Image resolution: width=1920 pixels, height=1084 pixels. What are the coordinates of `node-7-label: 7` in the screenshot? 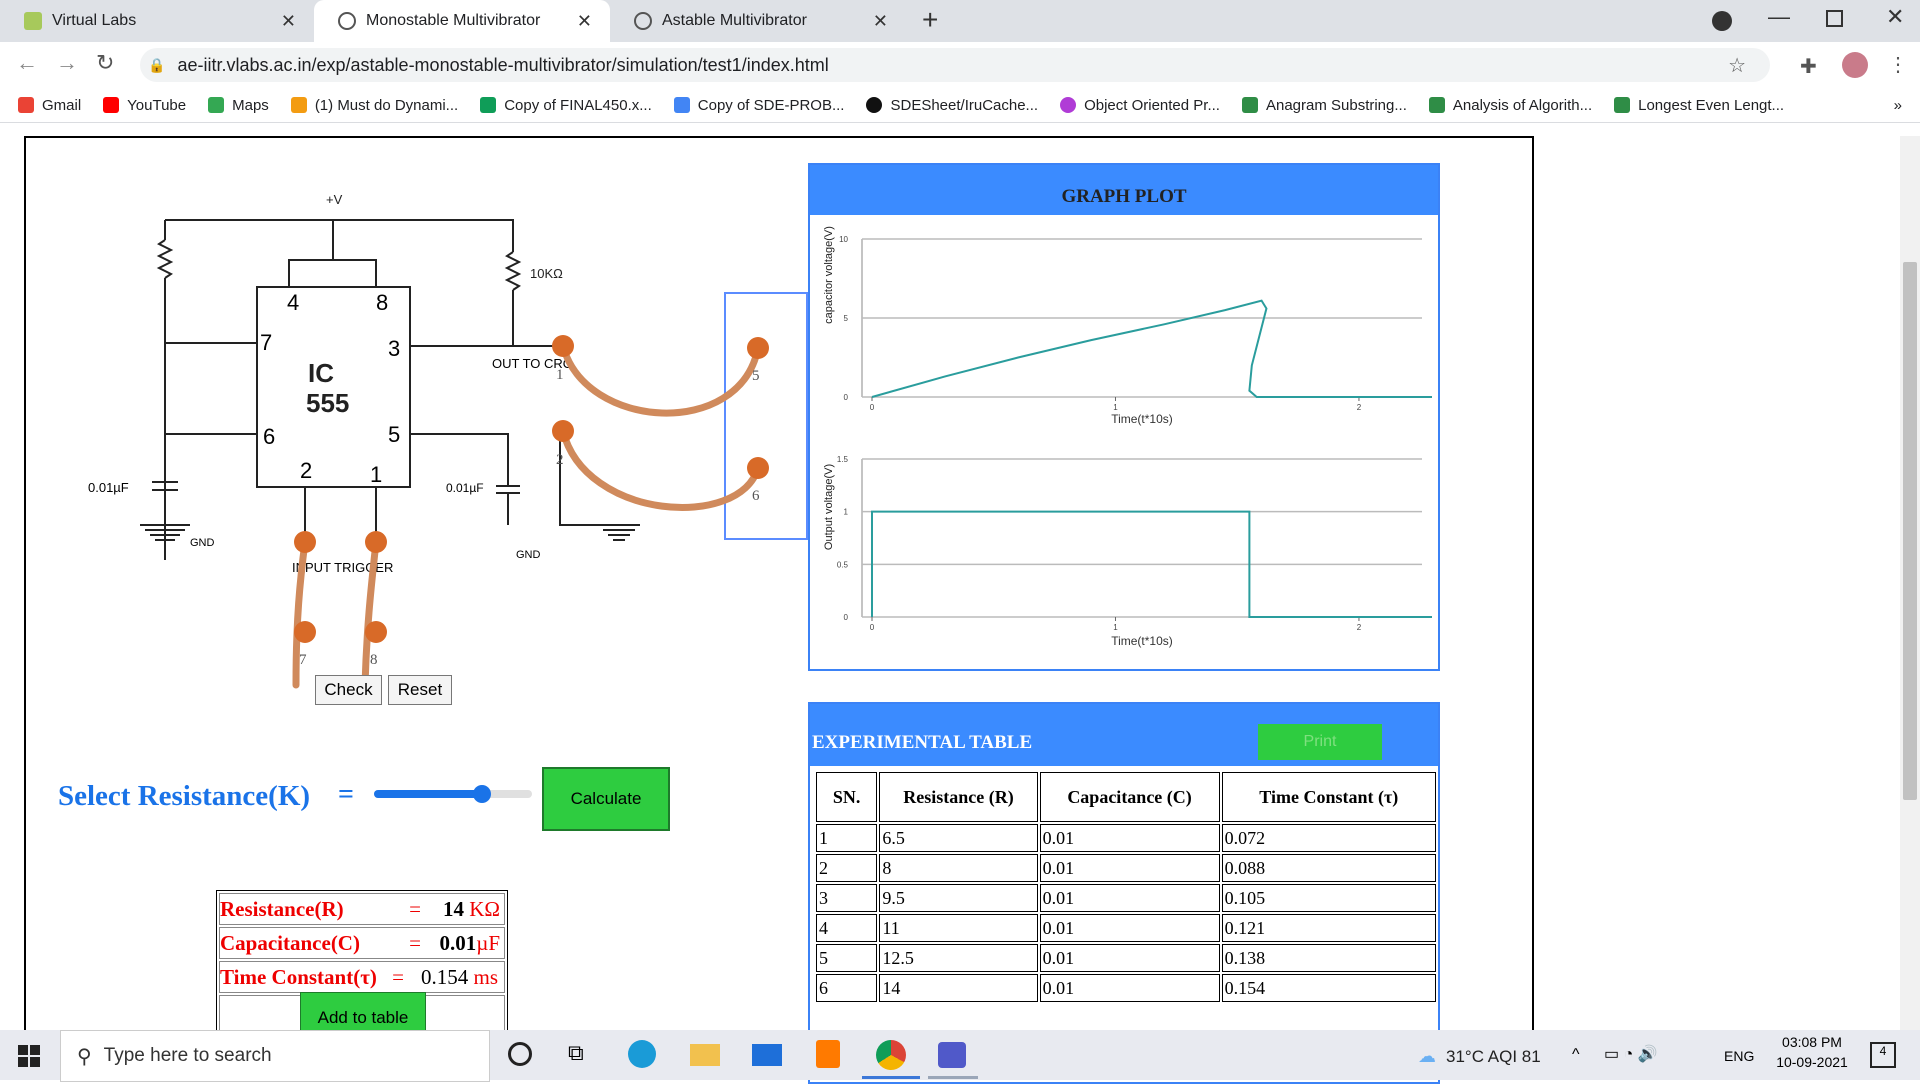 It's located at (303, 660).